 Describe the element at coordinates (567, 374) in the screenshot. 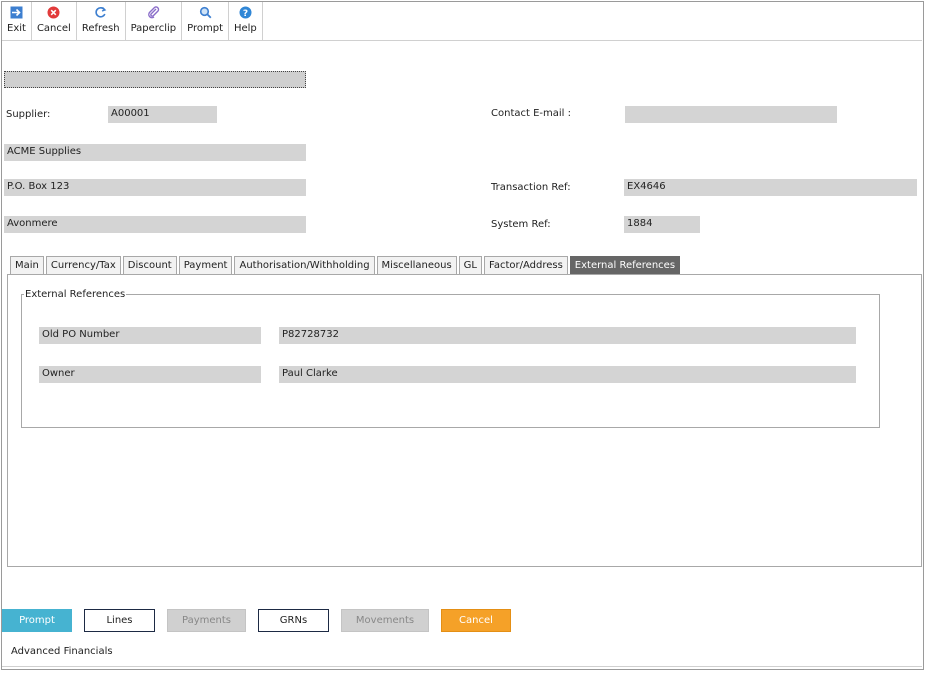

I see `owner-field: Paul Clarke` at that location.